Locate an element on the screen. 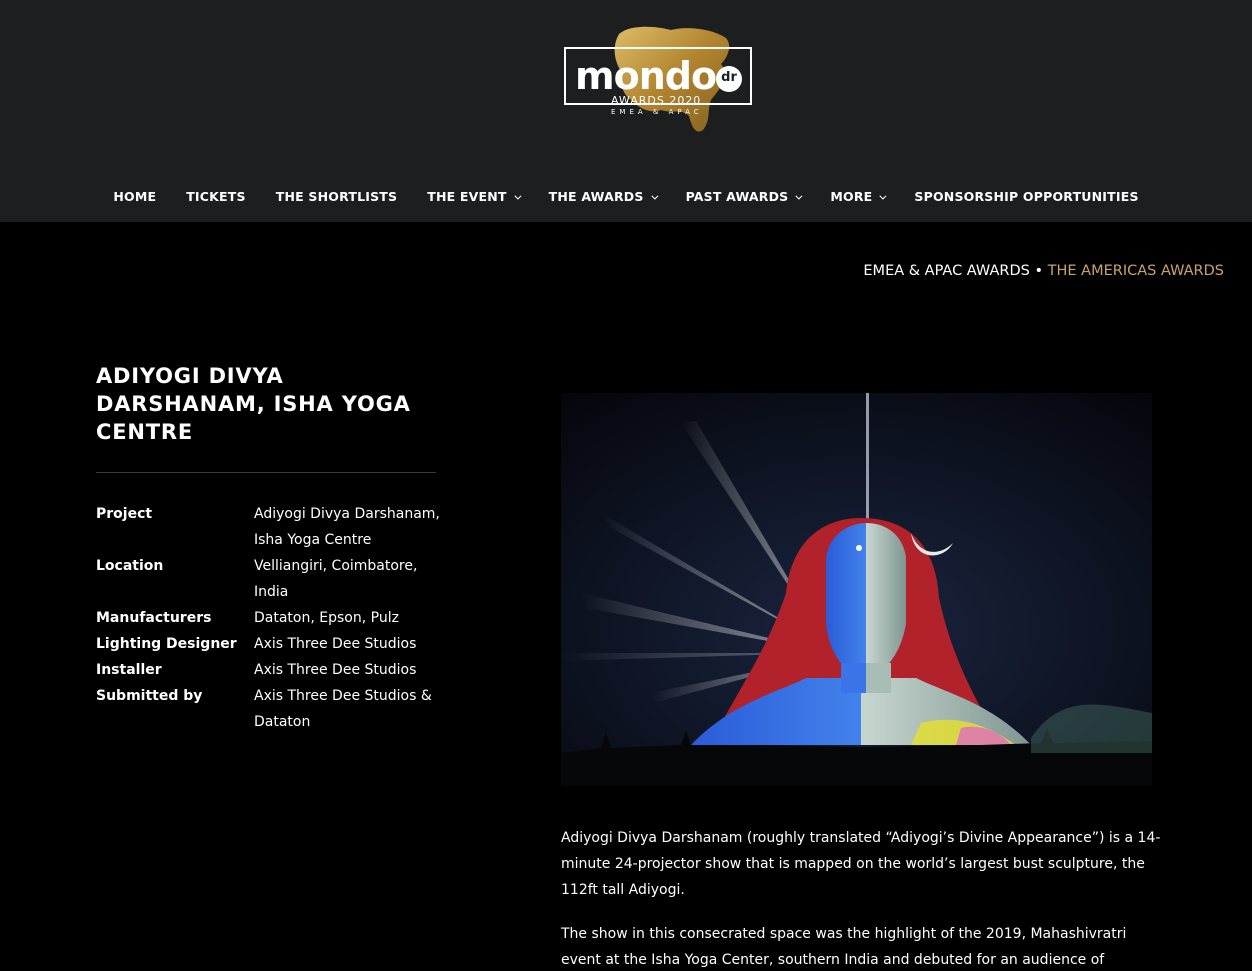 This screenshot has width=1252, height=971. nav-shortlists: THE SHORTLISTS is located at coordinates (337, 197).